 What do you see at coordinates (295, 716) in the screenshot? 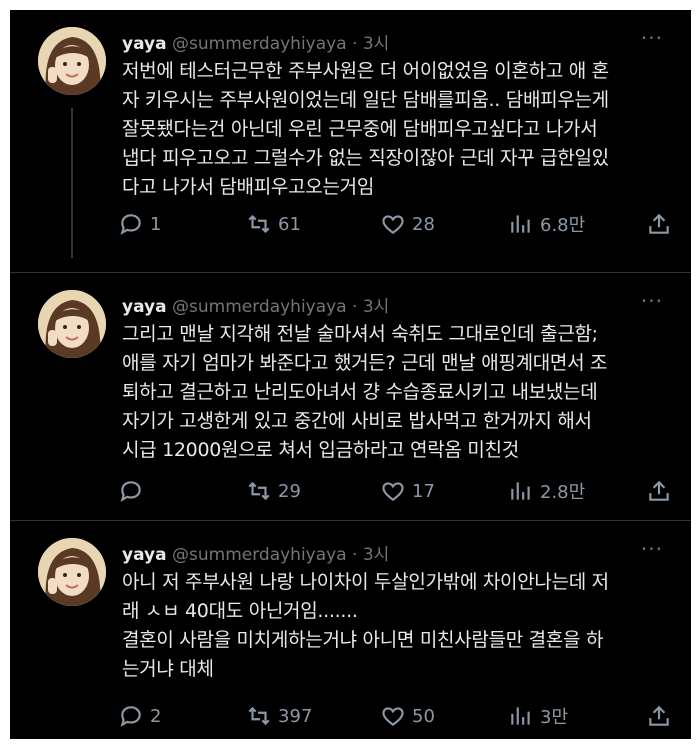
I see `retweet-count: 397` at bounding box center [295, 716].